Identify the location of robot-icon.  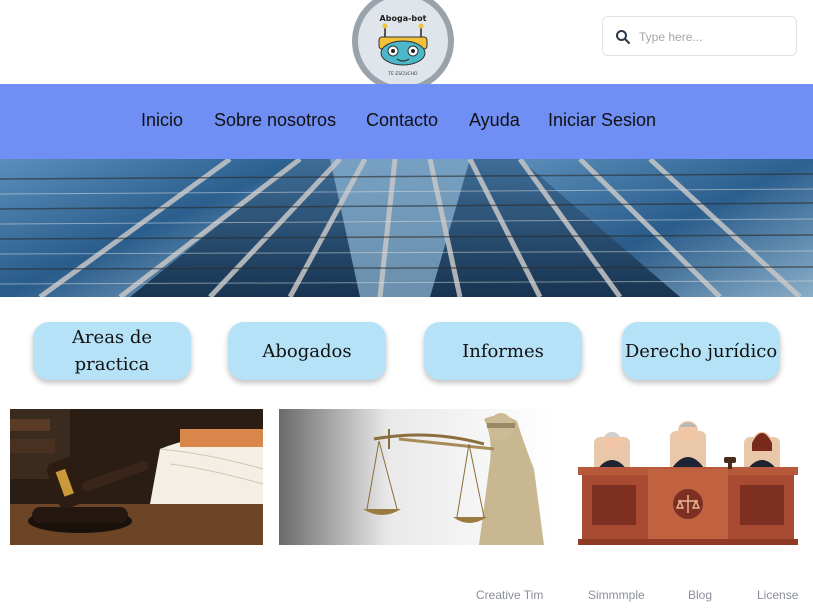
(403, 44).